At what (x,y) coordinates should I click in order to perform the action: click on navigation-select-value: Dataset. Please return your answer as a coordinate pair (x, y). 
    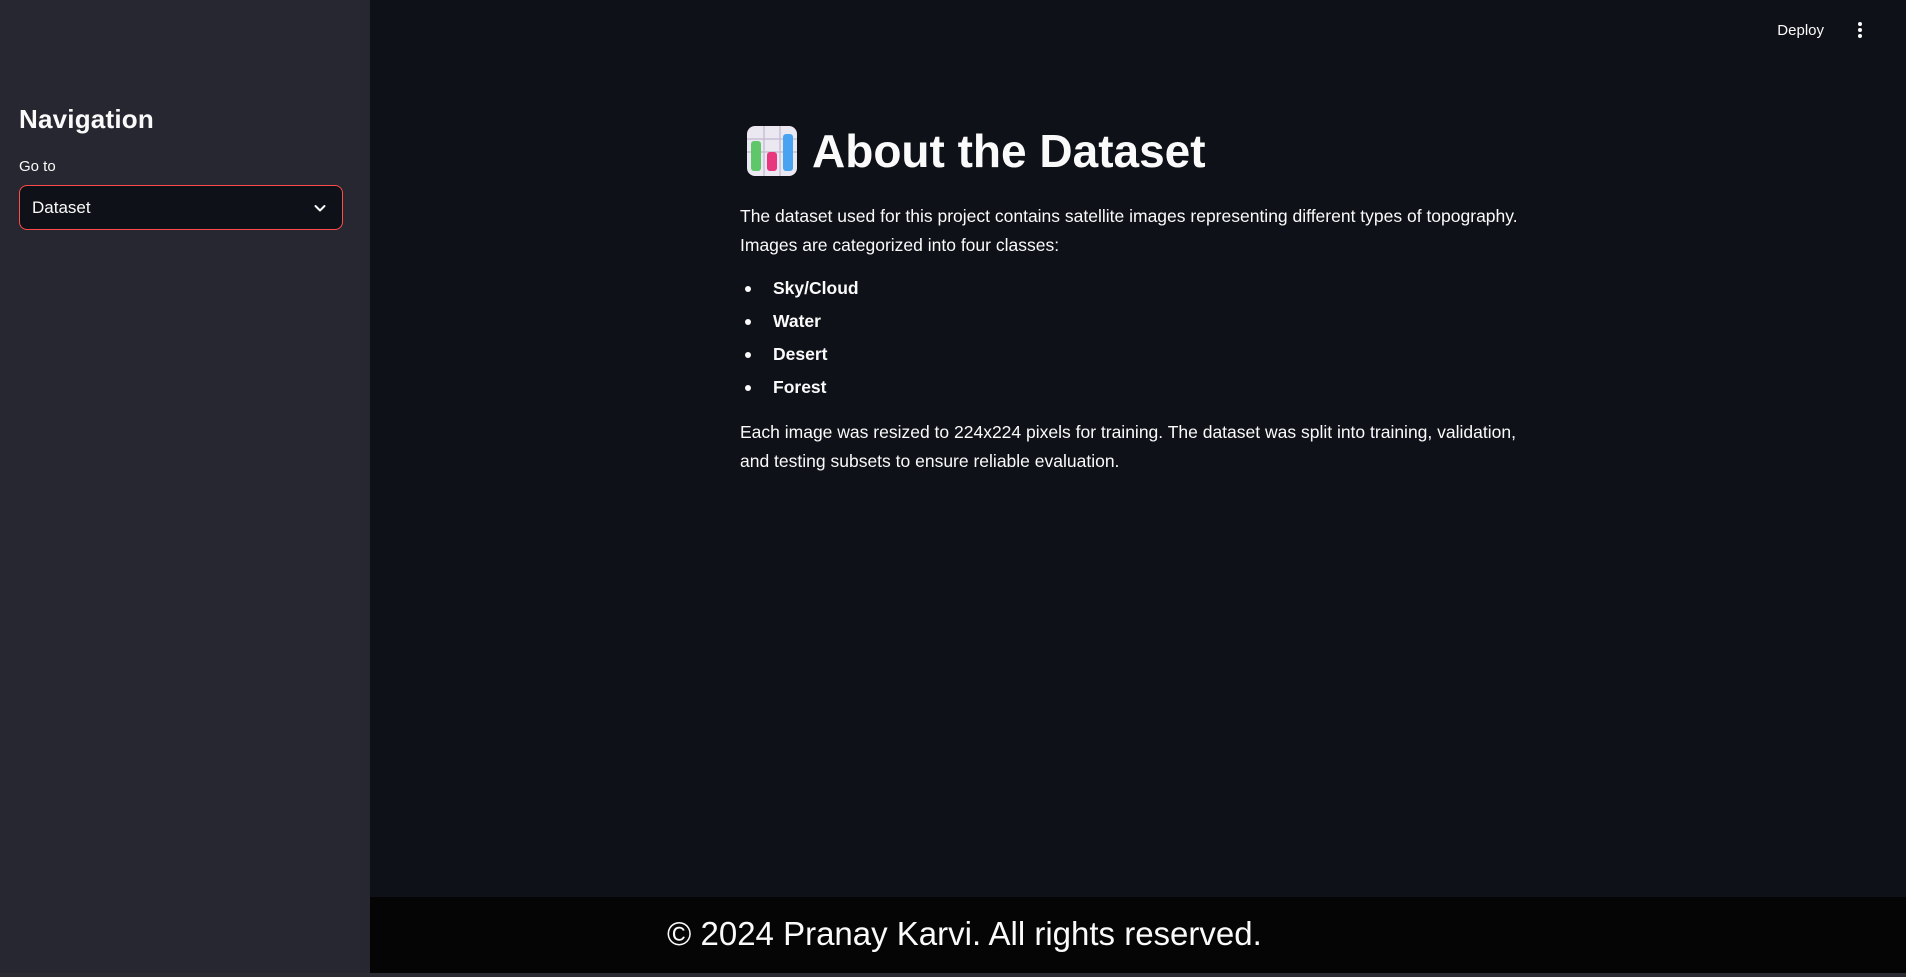
    Looking at the image, I should click on (61, 207).